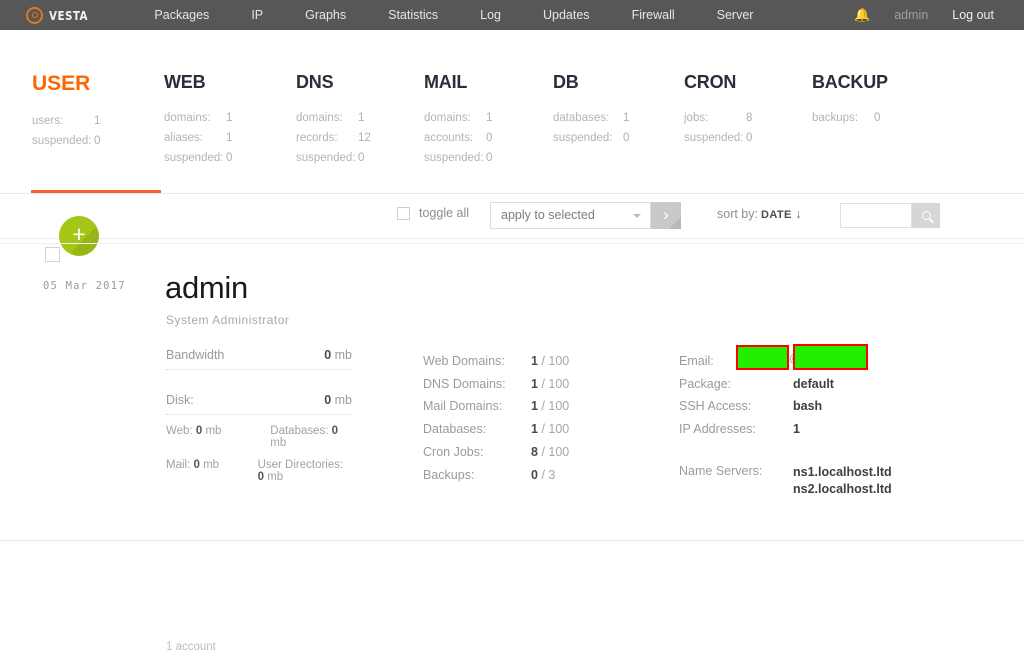 The image size is (1024, 661). I want to click on vesta-logo: VESTA, so click(58, 15).